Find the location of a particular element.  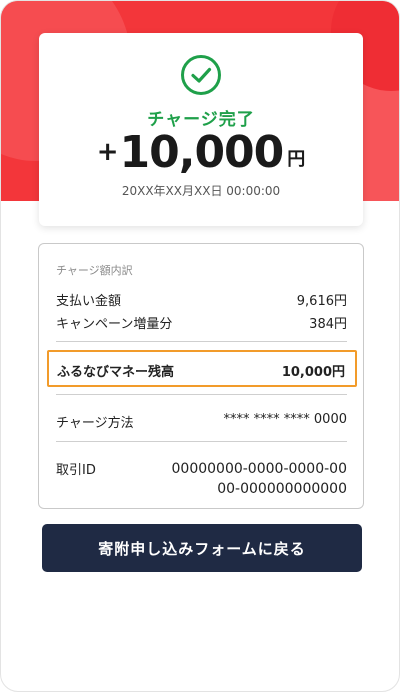

campaign-row: キャンペーン増量分 384円 is located at coordinates (201, 322).